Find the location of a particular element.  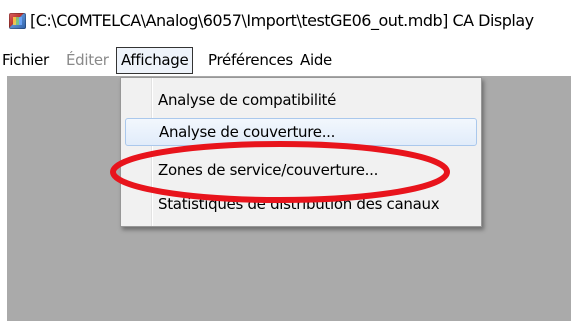

menu-affichage: Affichage is located at coordinates (155, 60).